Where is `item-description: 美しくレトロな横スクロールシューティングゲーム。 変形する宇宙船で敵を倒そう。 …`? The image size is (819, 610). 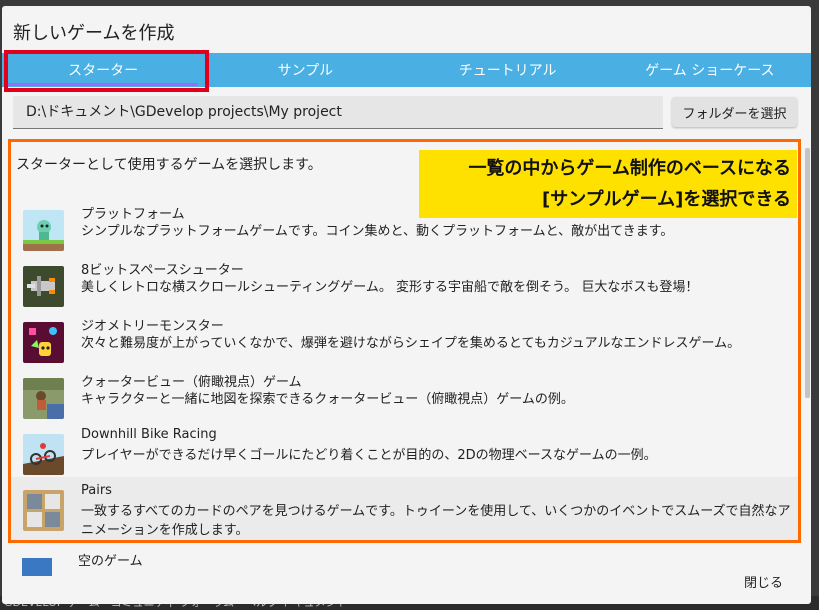
item-description: 美しくレトロな横スクロールシューティングゲーム。 変形する宇宙船で敵を倒そう。 … is located at coordinates (390, 287).